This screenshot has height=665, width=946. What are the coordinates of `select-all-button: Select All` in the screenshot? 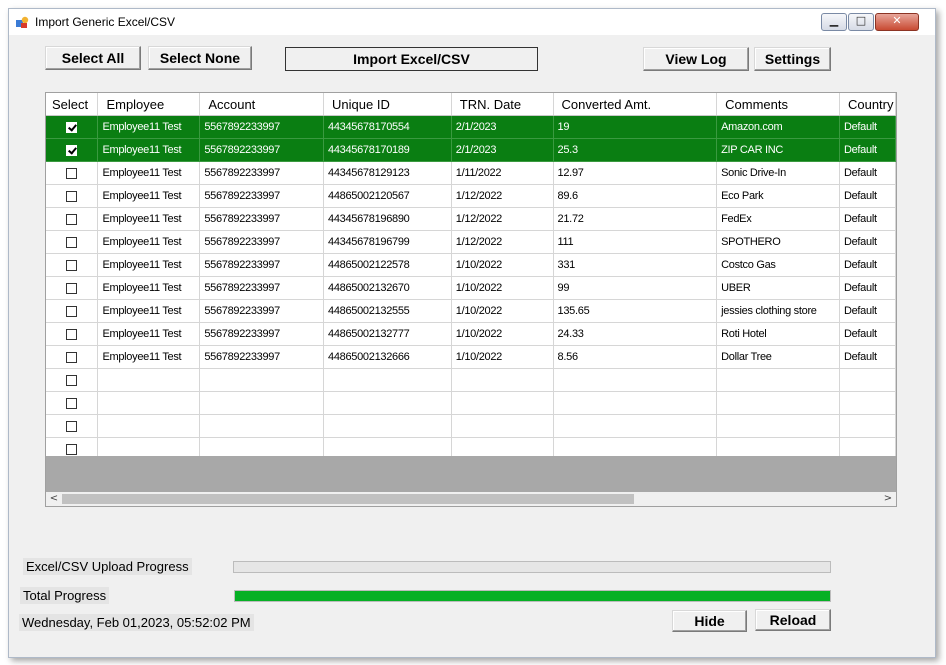 It's located at (93, 58).